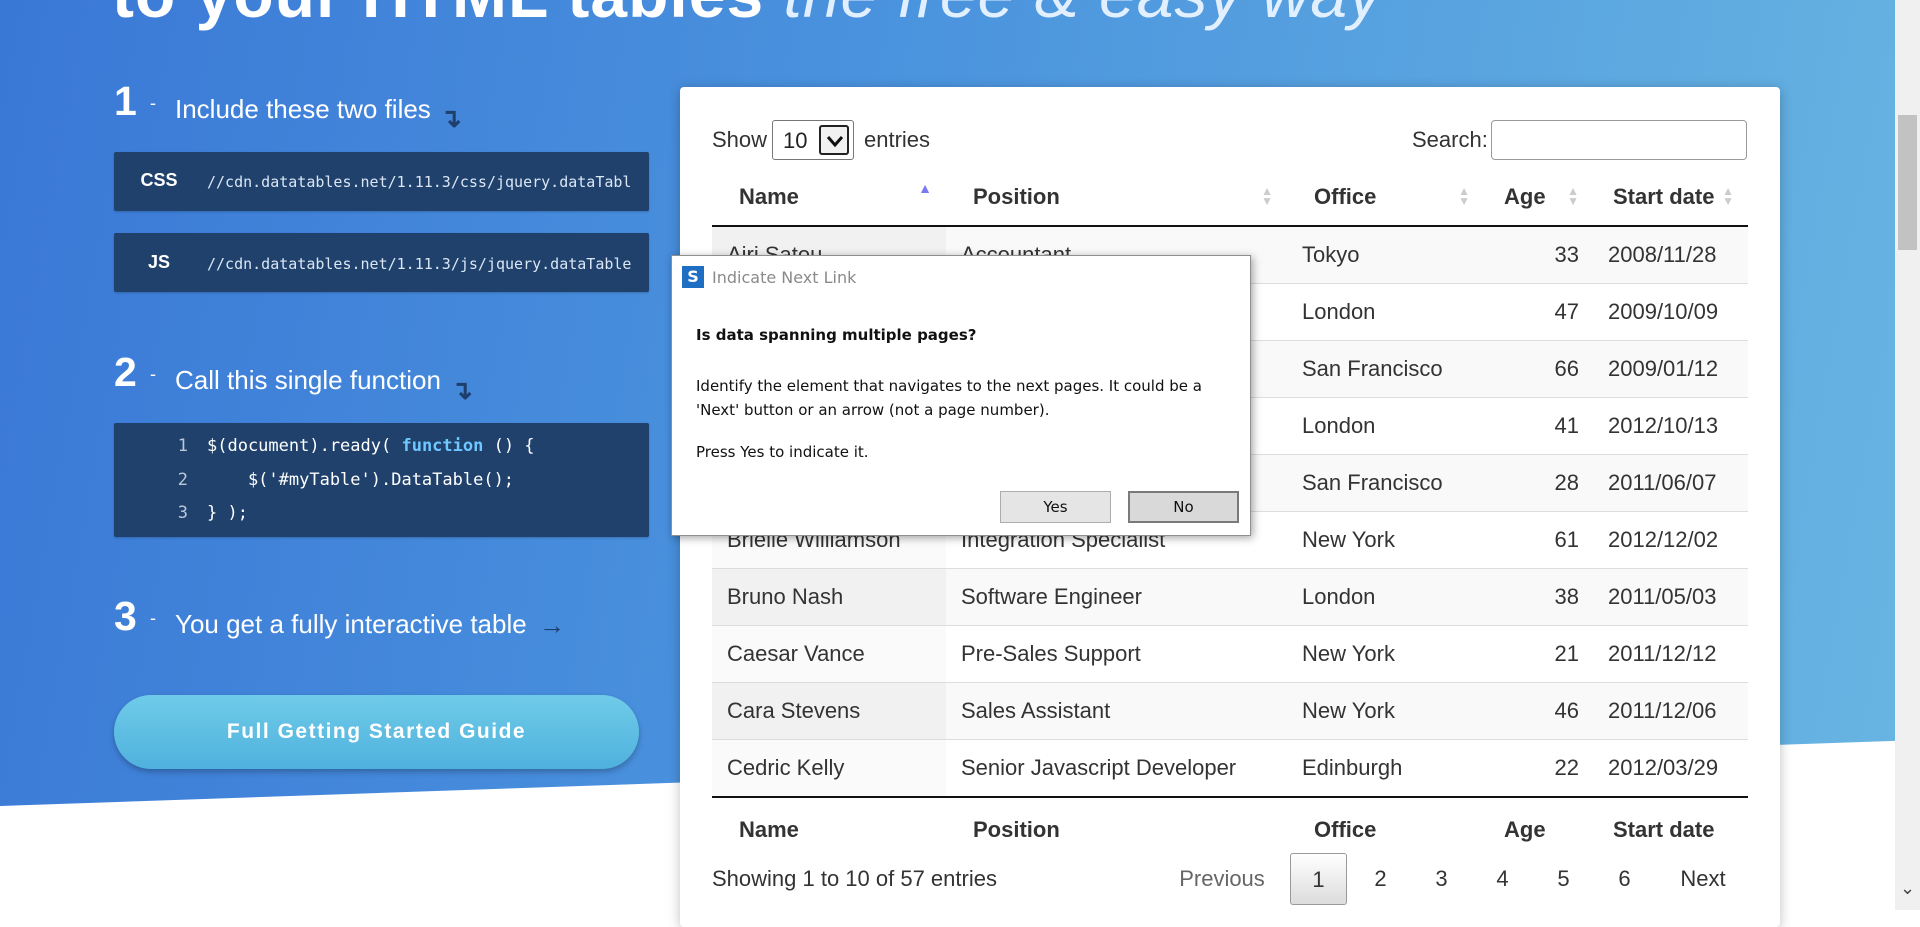  I want to click on cell-position: Pre-Sales Support, so click(1116, 654).